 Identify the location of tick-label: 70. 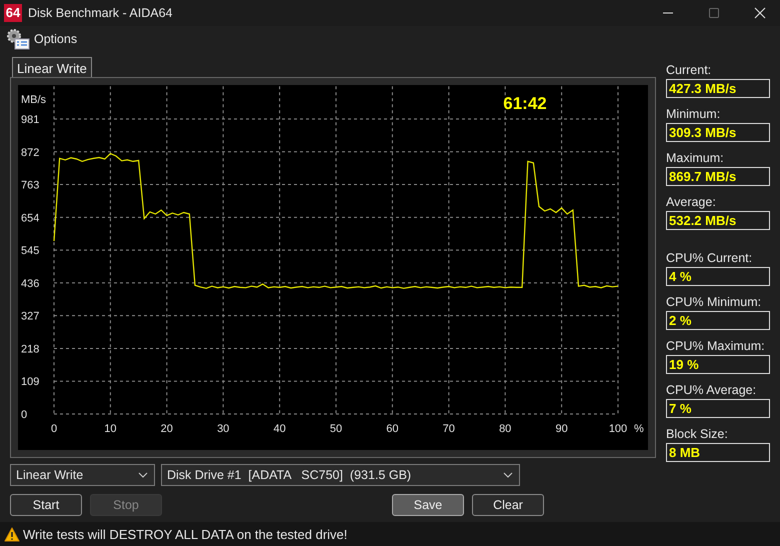
(448, 429).